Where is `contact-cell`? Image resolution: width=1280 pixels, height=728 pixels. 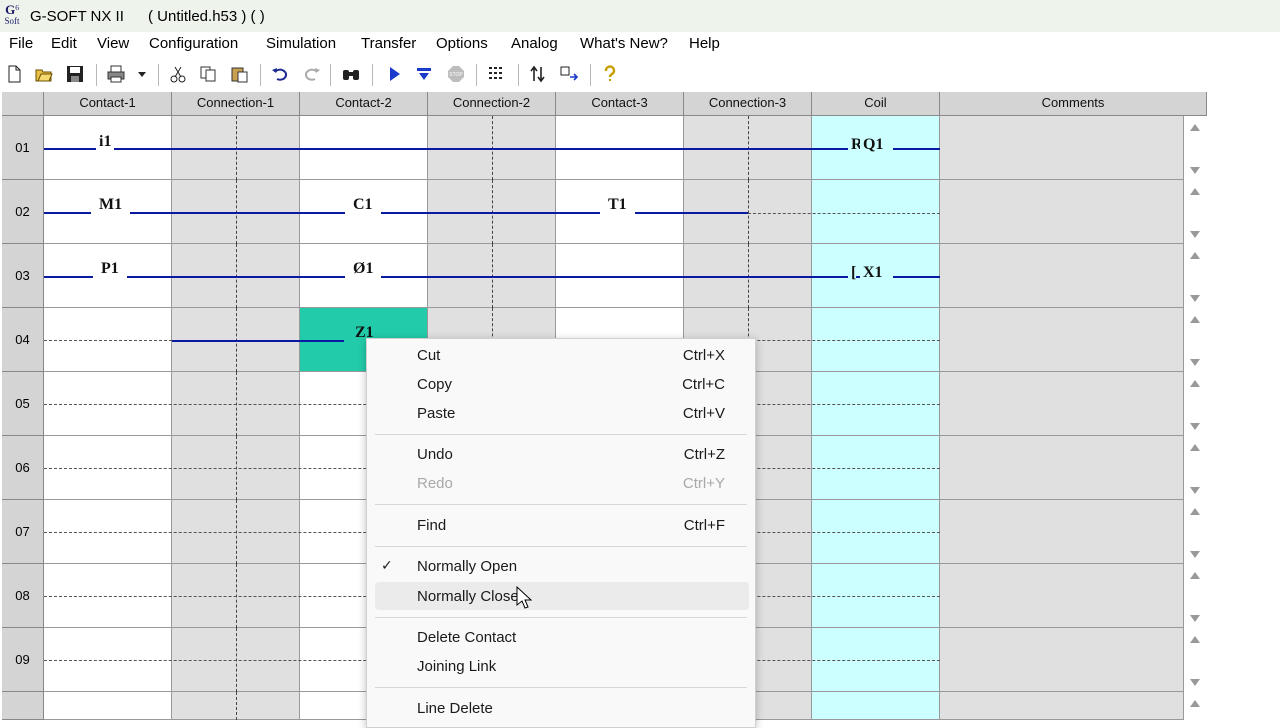 contact-cell is located at coordinates (108, 706).